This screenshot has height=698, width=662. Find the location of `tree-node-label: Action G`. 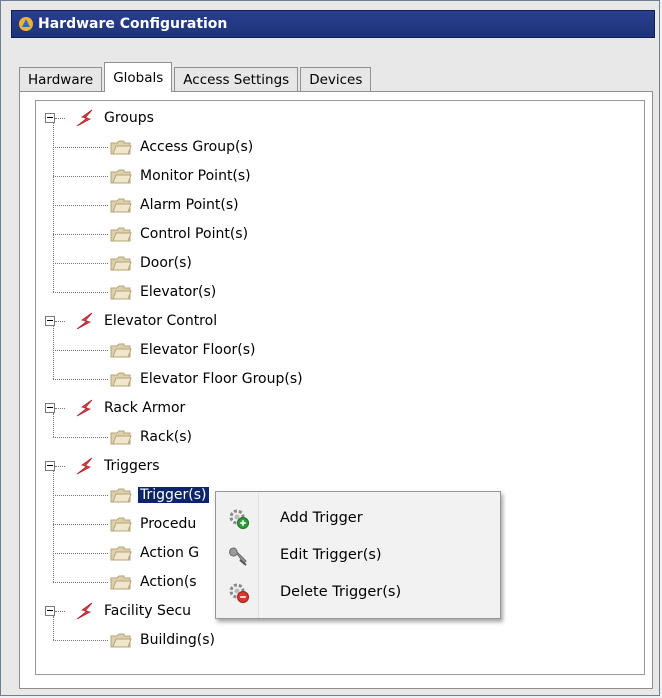

tree-node-label: Action G is located at coordinates (170, 552).